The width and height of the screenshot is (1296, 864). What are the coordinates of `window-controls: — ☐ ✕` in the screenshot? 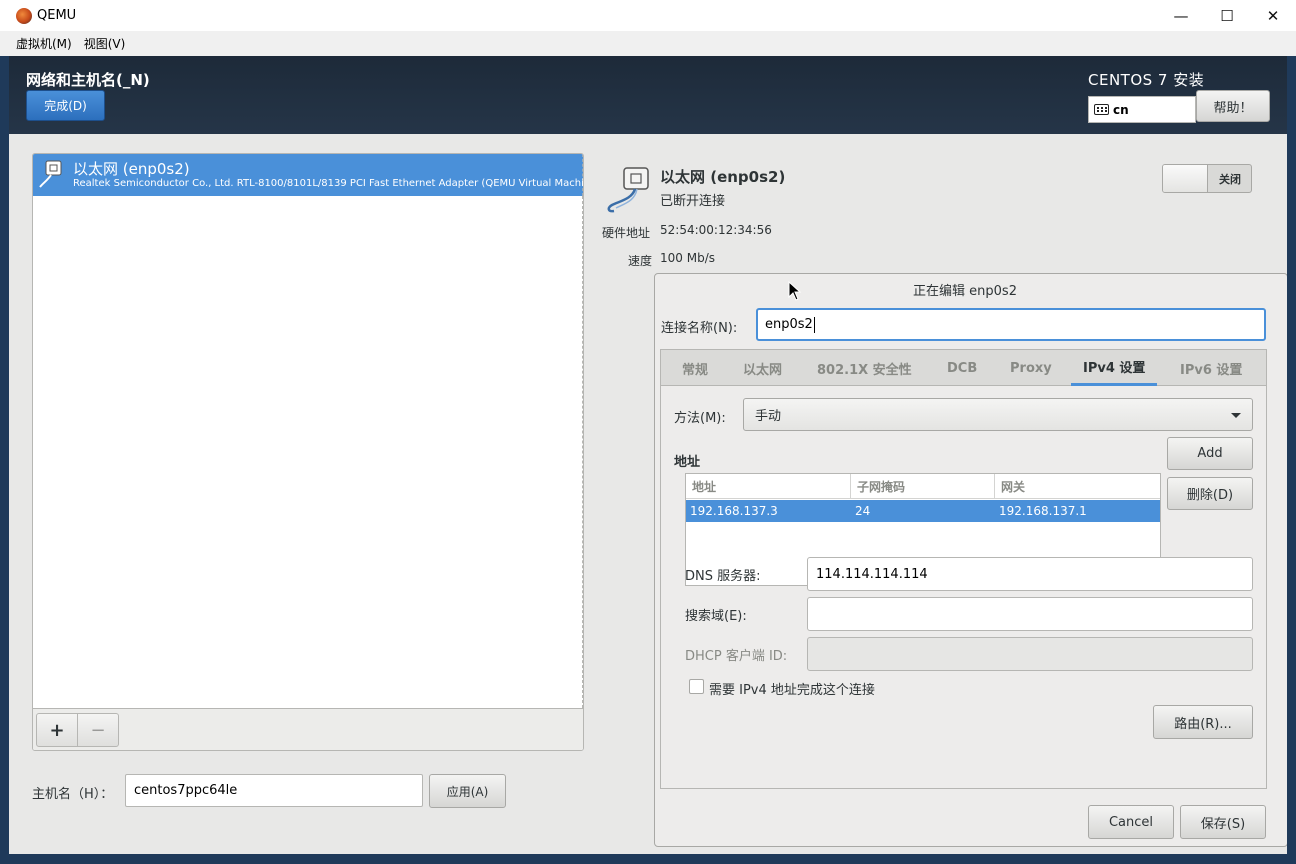 It's located at (1227, 15).